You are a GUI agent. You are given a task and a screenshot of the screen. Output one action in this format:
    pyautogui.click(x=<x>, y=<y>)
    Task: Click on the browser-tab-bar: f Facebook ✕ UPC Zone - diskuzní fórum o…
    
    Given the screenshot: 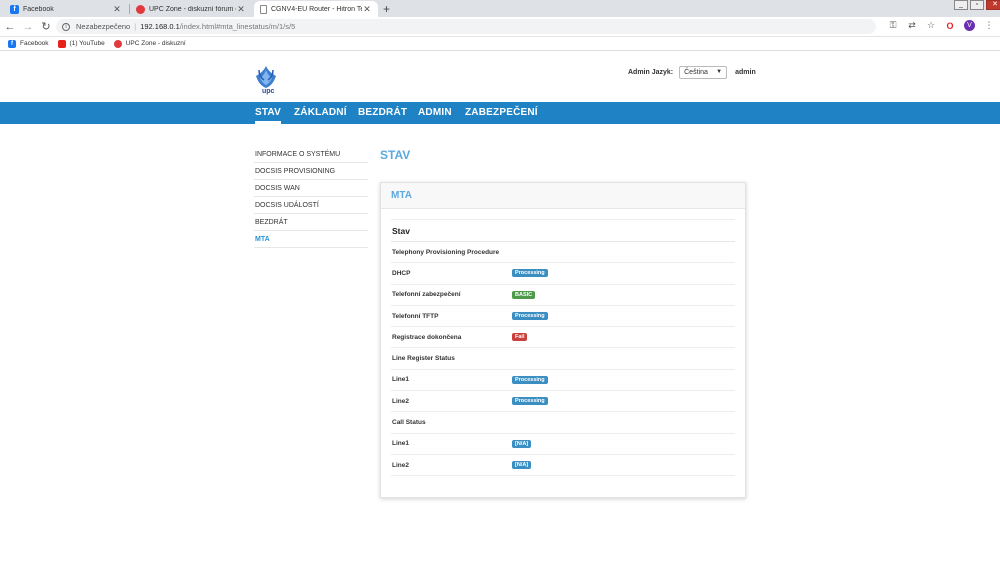 What is the action you would take?
    pyautogui.click(x=500, y=8)
    